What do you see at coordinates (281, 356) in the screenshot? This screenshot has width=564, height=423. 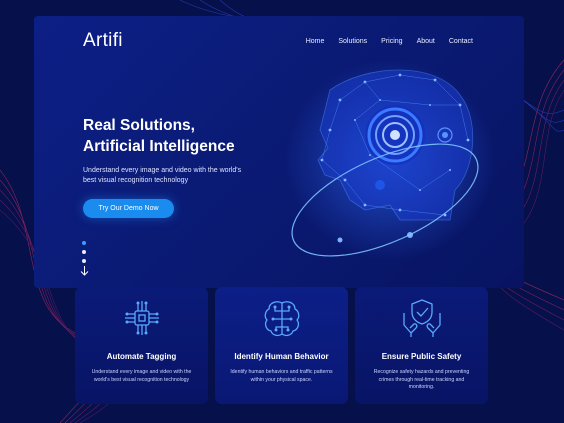 I see `feature-title: Identify Human Behavior` at bounding box center [281, 356].